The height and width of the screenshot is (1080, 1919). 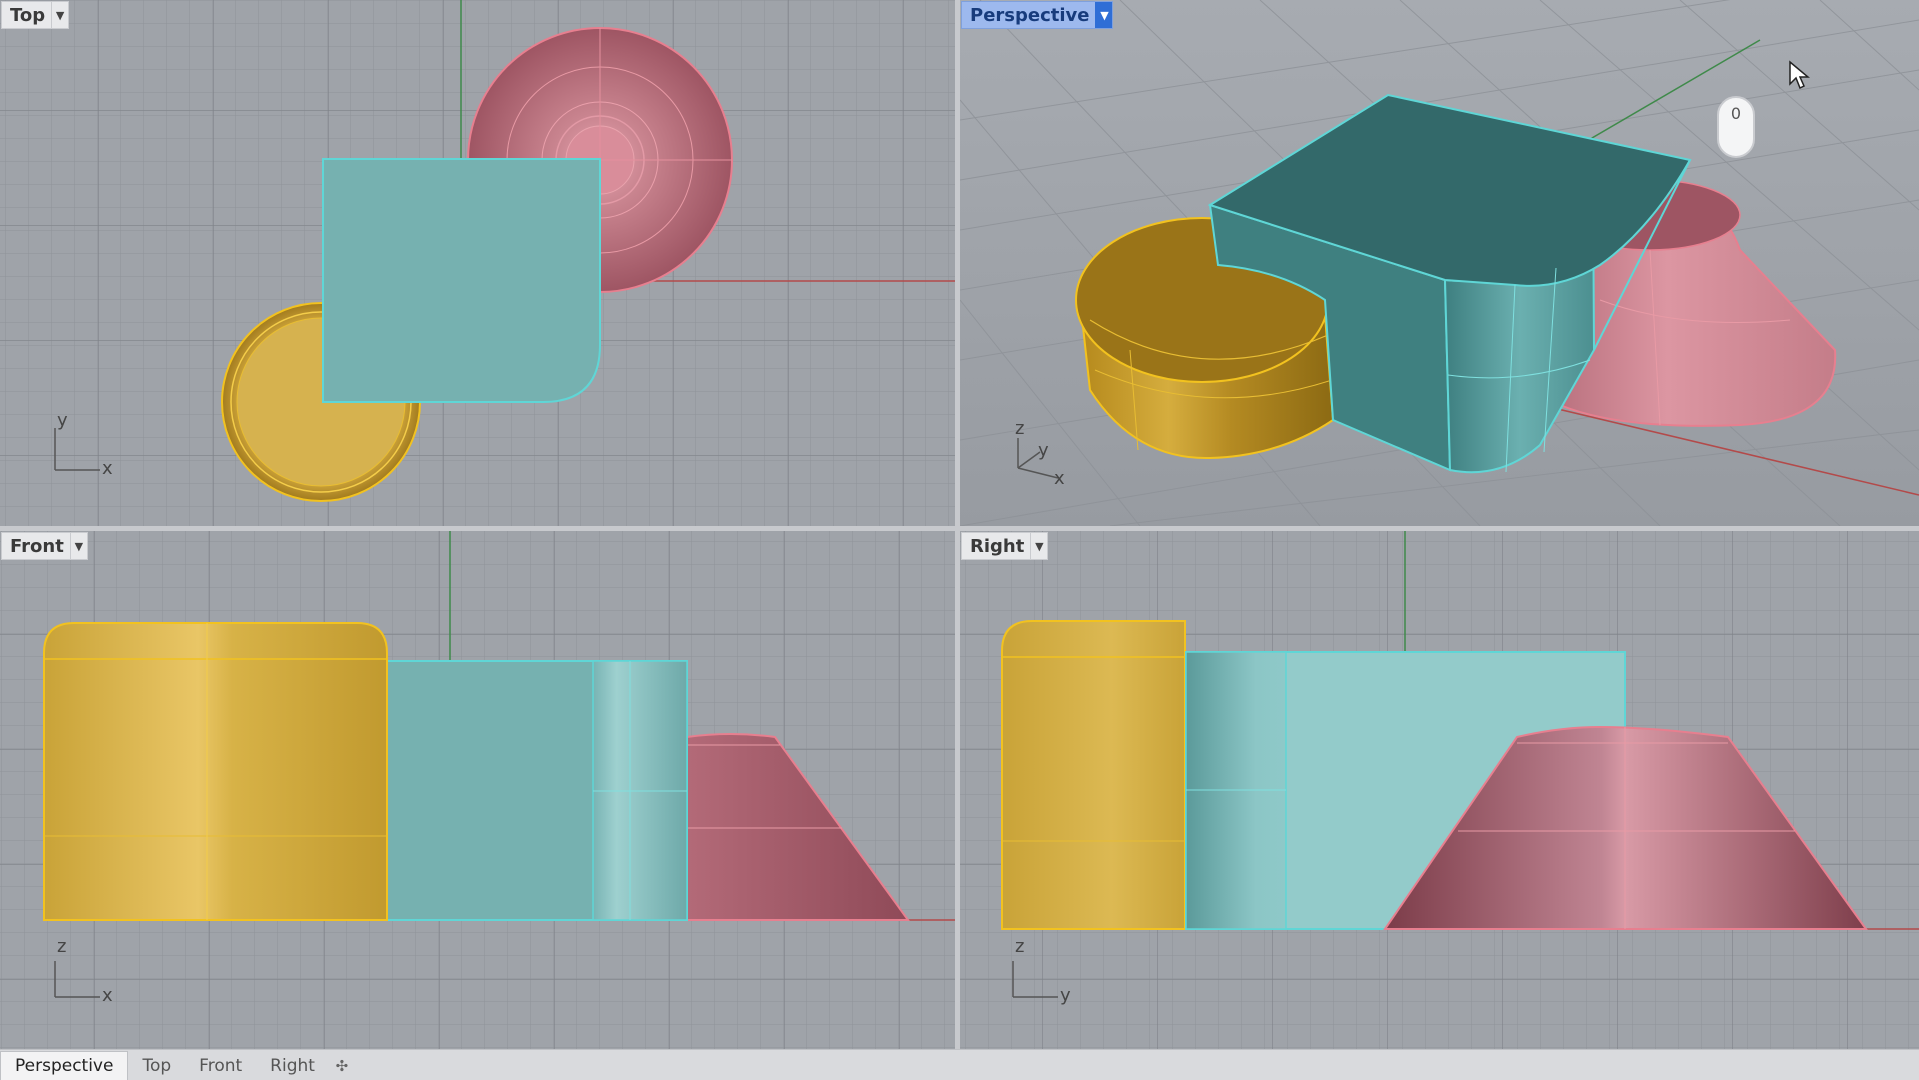 What do you see at coordinates (1030, 15) in the screenshot?
I see `viewport-title: Perspective` at bounding box center [1030, 15].